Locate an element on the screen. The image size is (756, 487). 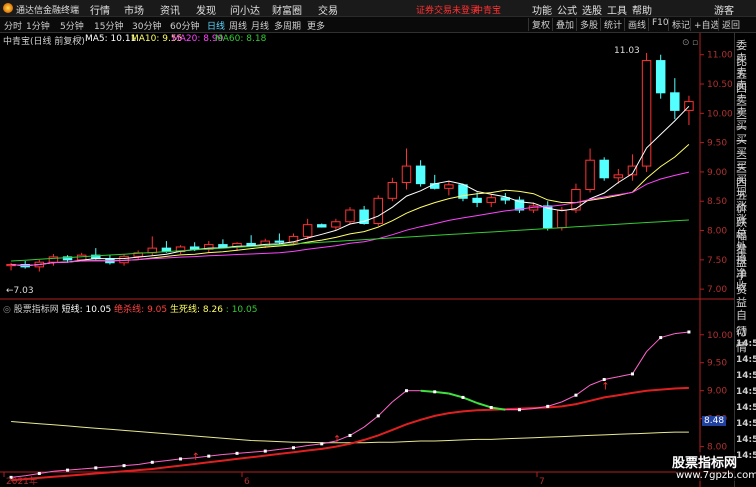
period-5min: 5分钟 is located at coordinates (72, 25).